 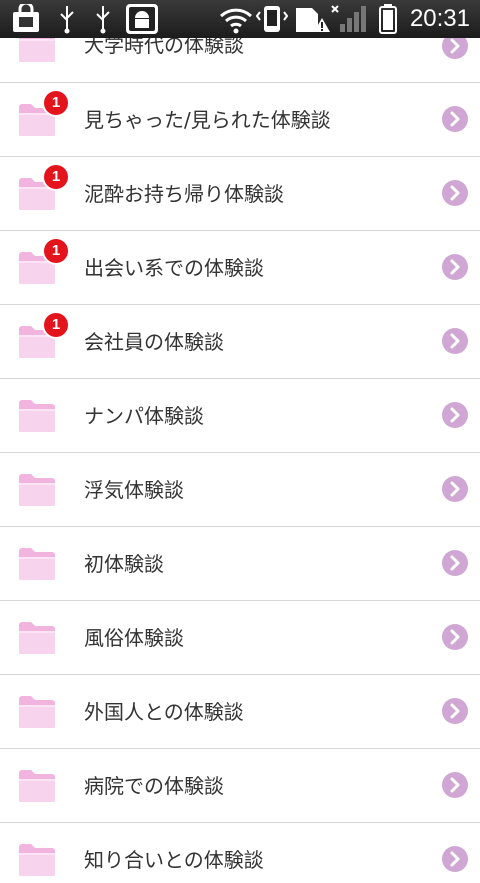 I want to click on list-item-label: 外国人との体験談, so click(x=164, y=712).